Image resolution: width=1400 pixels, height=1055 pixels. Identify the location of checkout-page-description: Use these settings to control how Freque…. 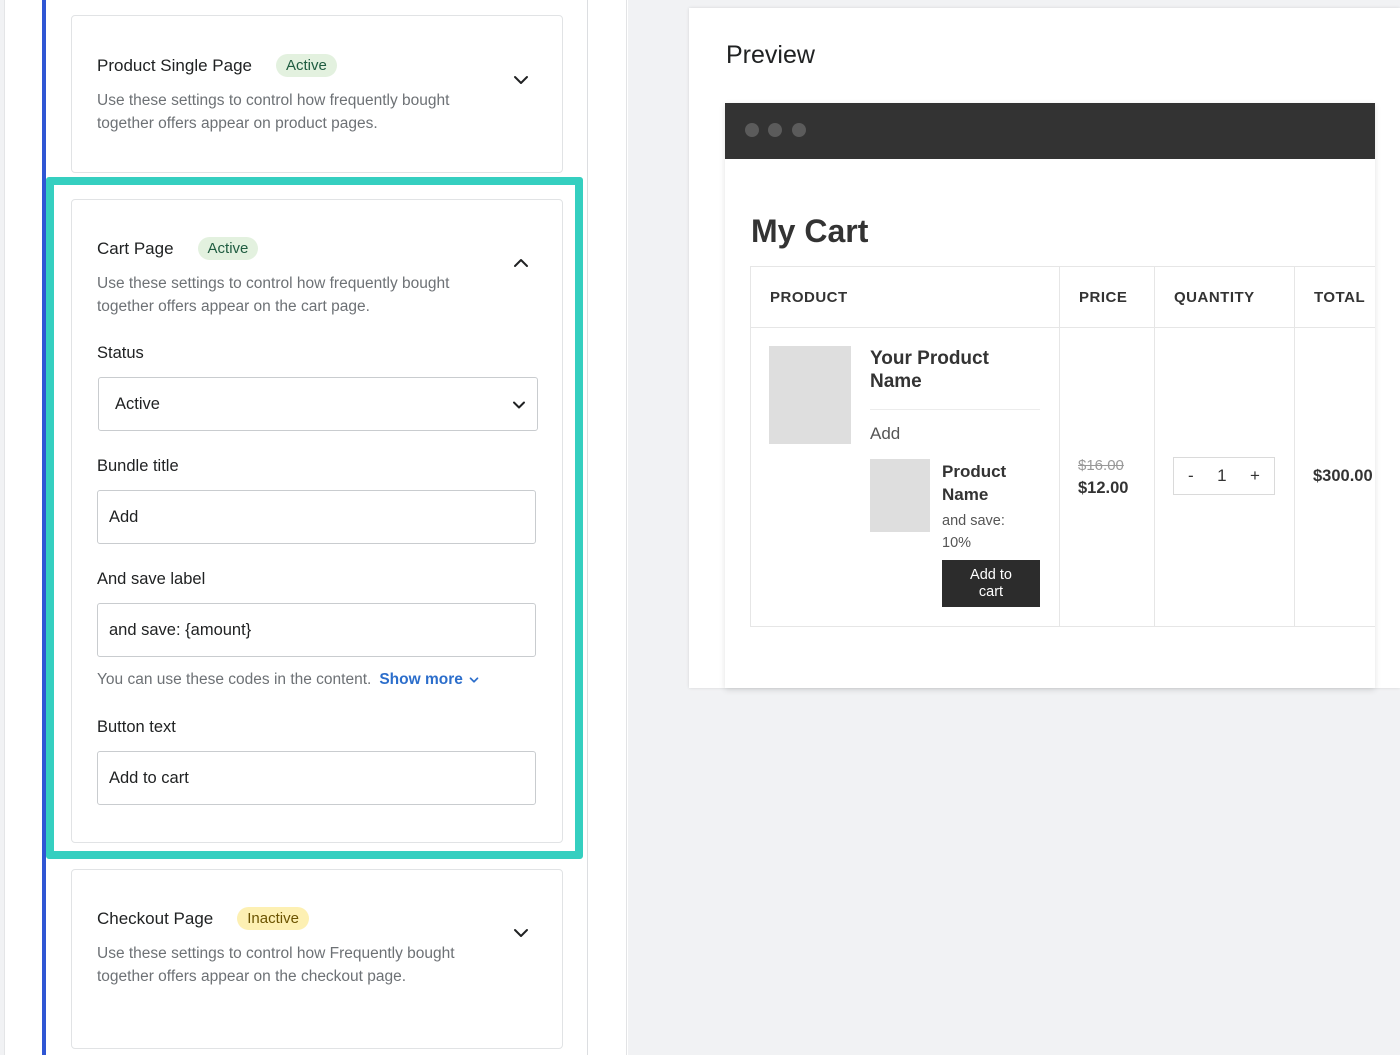
(276, 965).